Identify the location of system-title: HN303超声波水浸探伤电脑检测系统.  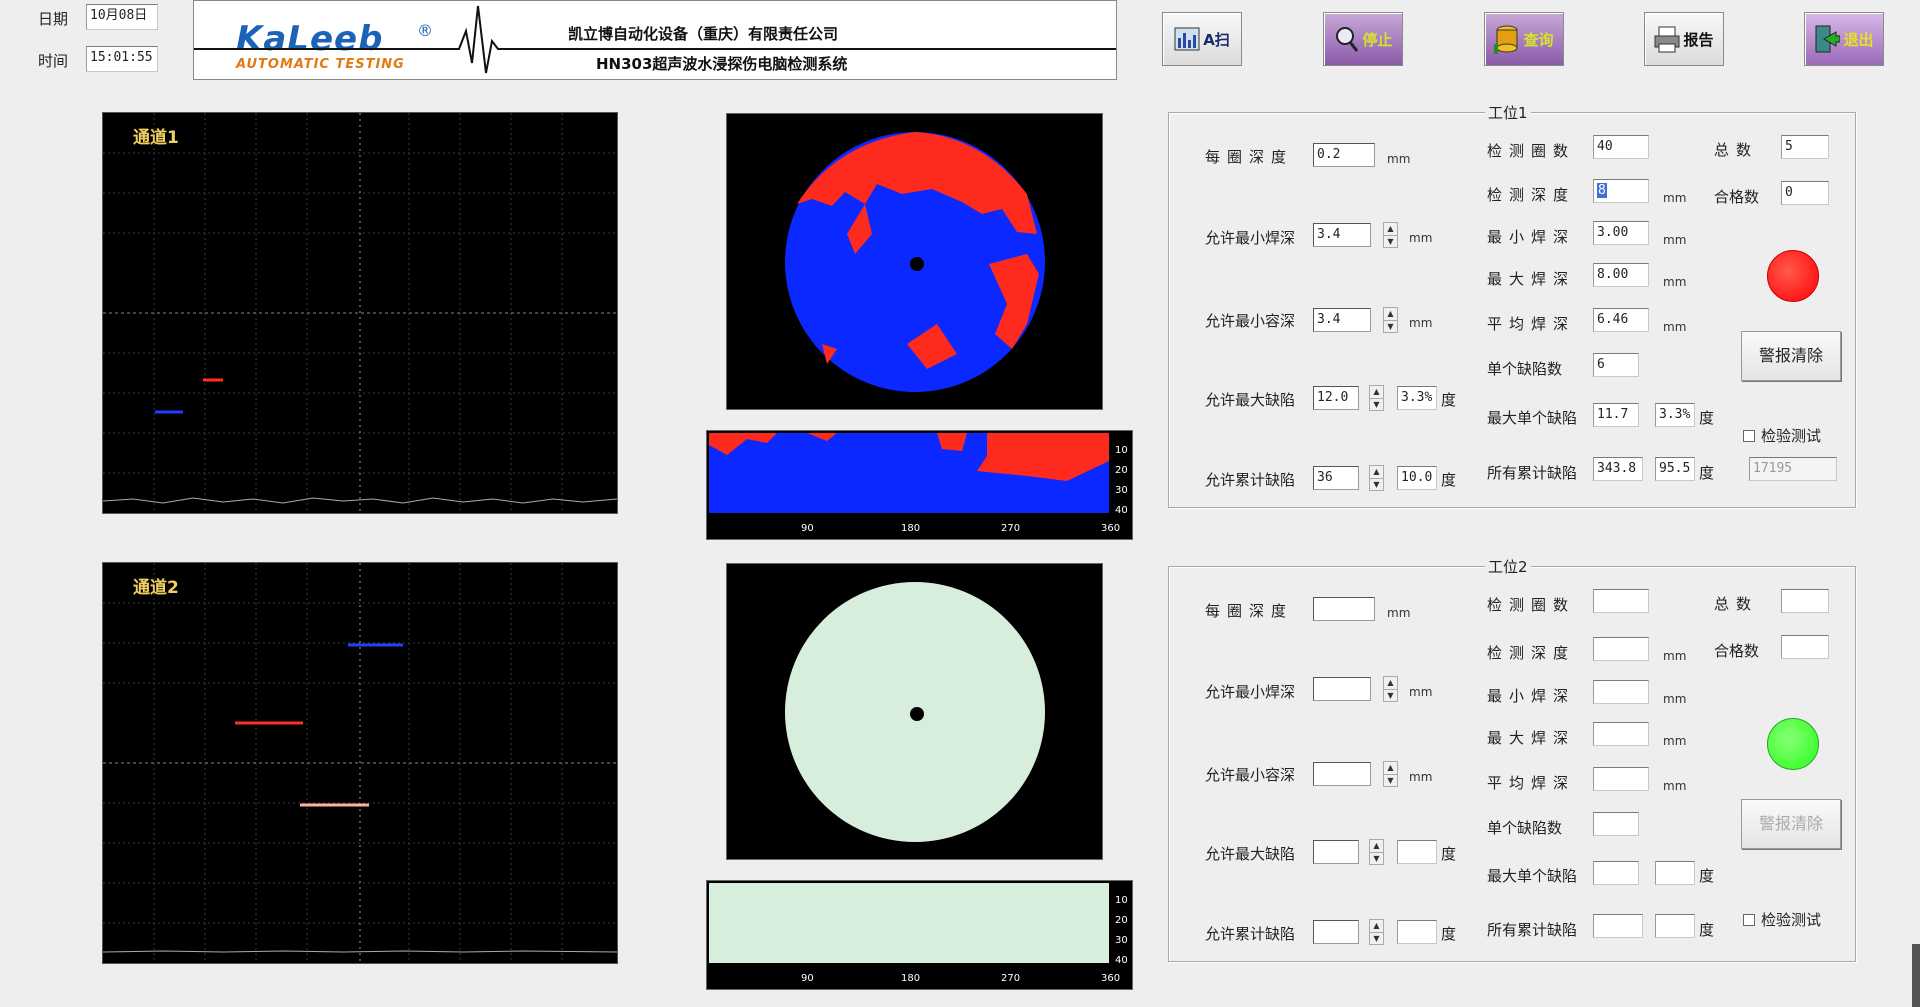
(722, 63).